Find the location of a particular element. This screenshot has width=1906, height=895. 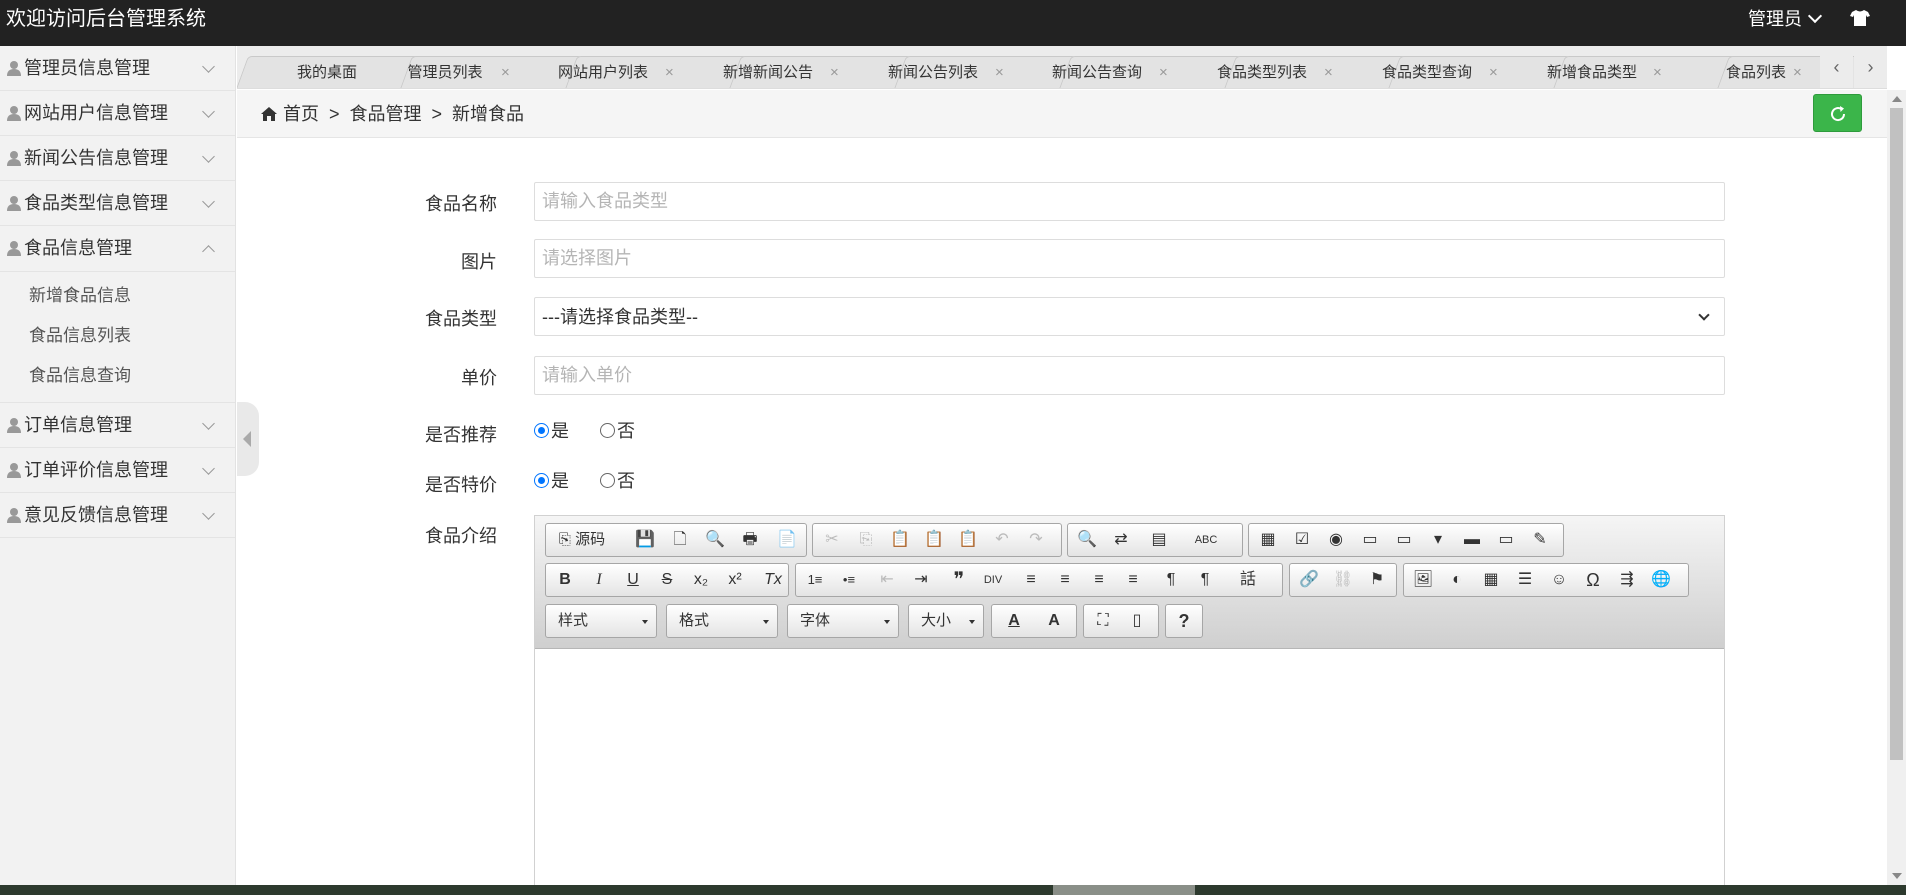

checkbox-icon: ☑ is located at coordinates (1302, 540).